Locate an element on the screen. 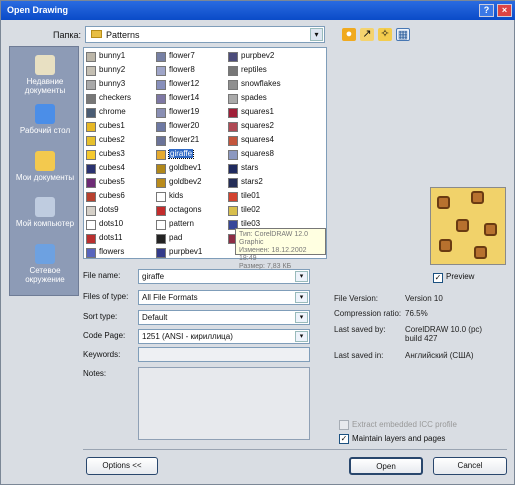  list-item: purpbev1 is located at coordinates (194, 252).